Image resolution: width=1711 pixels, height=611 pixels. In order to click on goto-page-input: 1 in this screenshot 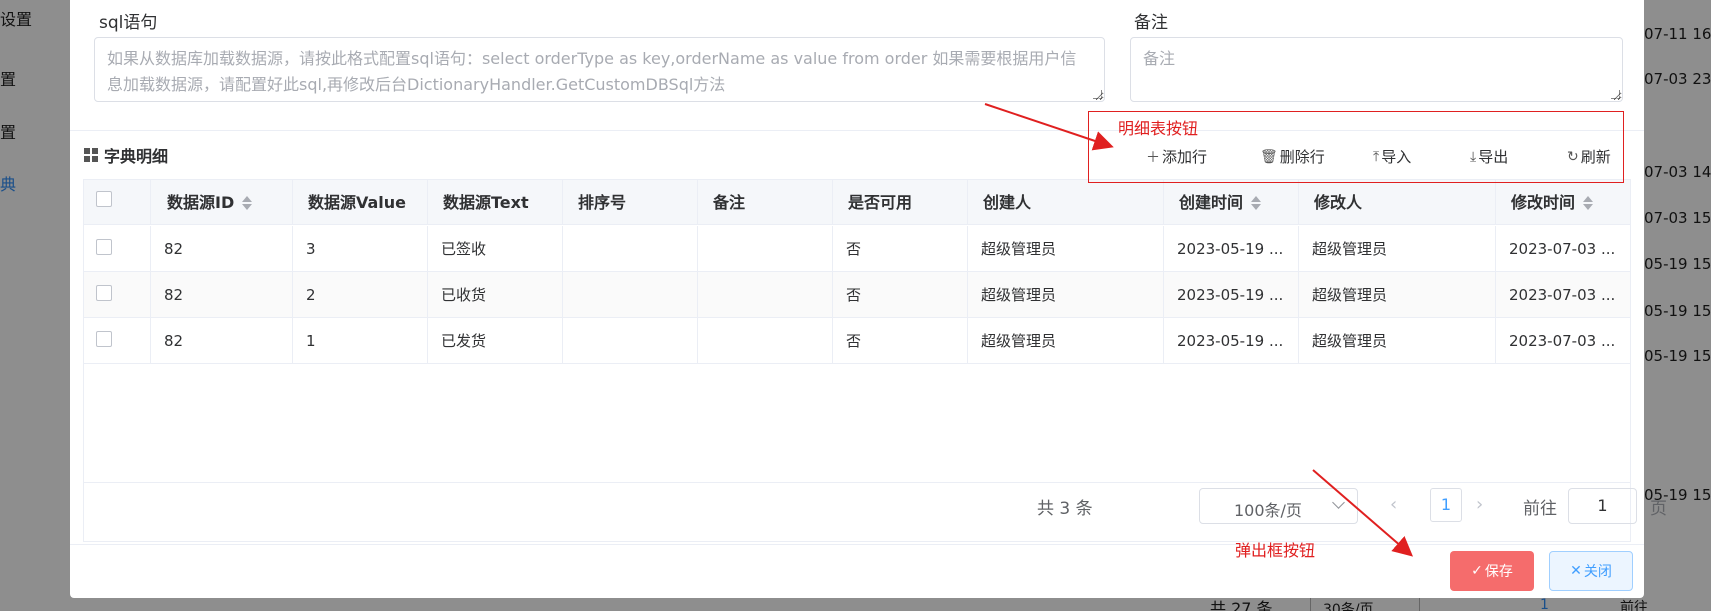, I will do `click(1602, 506)`.